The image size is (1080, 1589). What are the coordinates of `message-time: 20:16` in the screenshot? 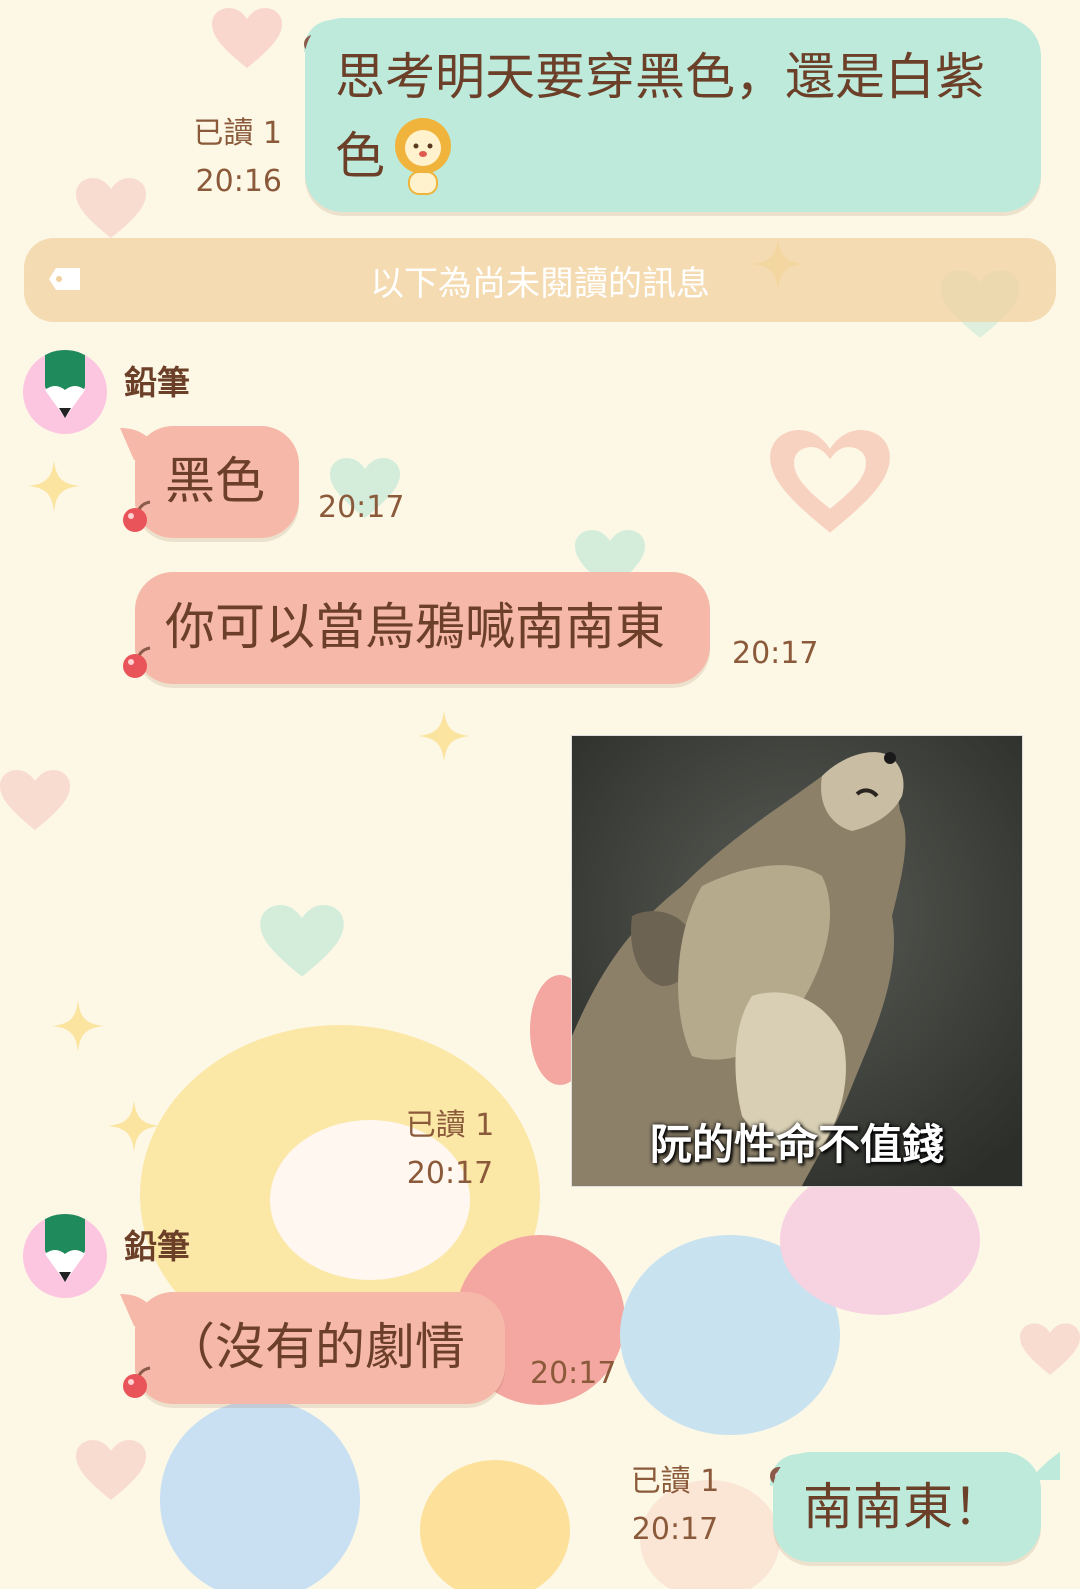 It's located at (238, 181).